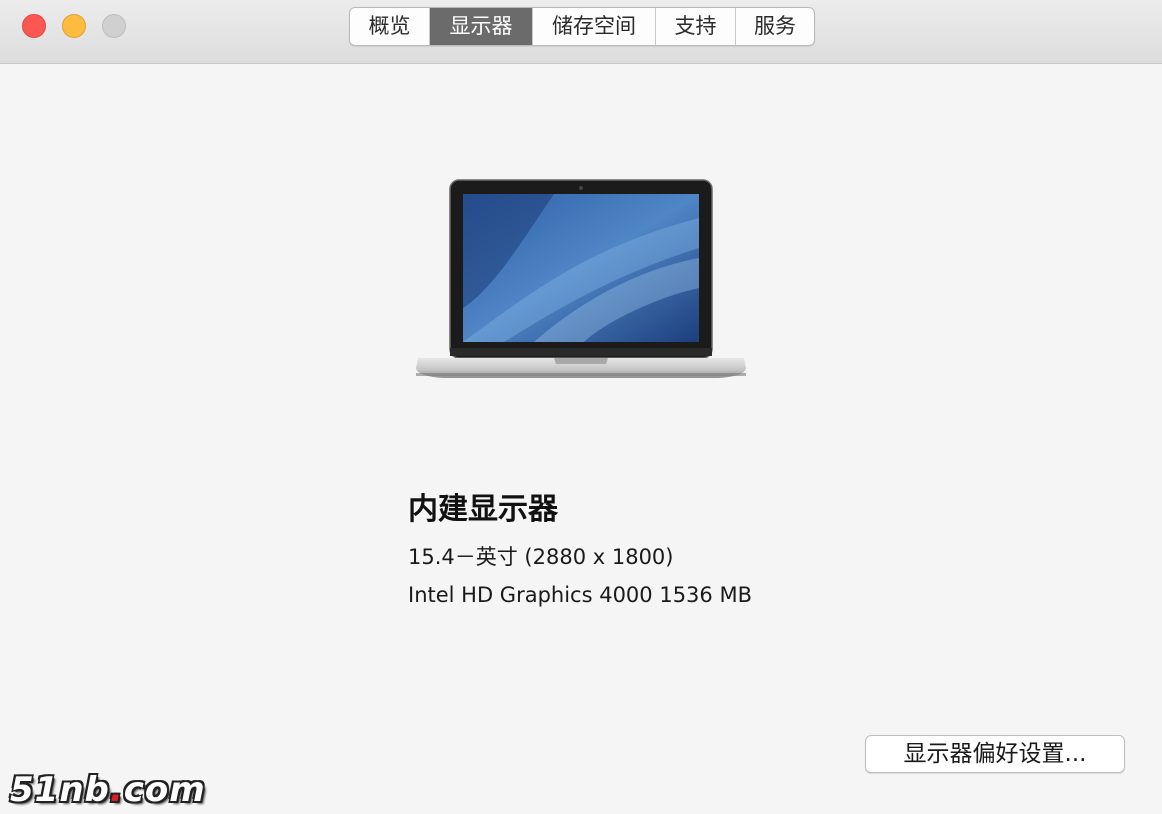 Image resolution: width=1162 pixels, height=814 pixels. I want to click on display-name: 内建显示器, so click(483, 509).